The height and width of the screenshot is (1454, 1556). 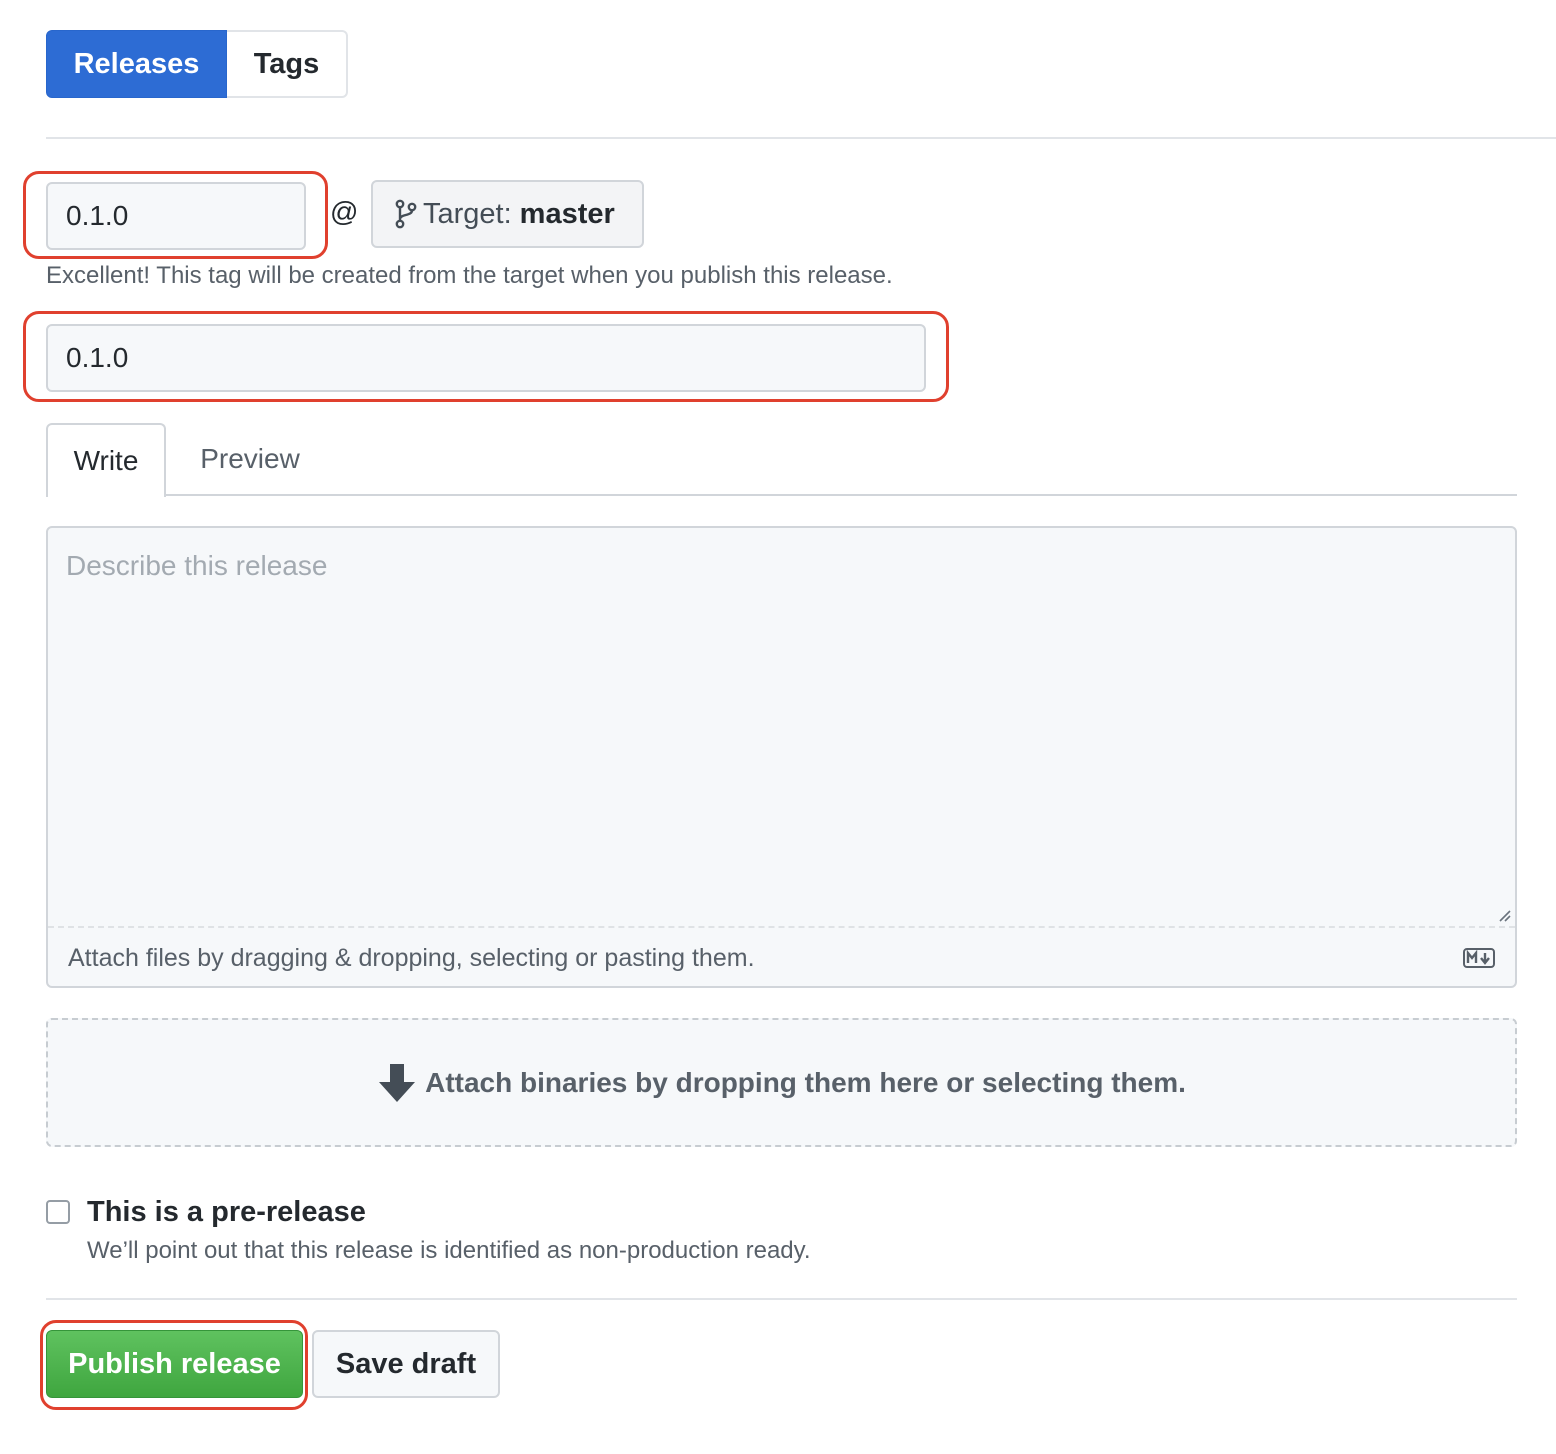 I want to click on tab-write: Write, so click(x=106, y=460).